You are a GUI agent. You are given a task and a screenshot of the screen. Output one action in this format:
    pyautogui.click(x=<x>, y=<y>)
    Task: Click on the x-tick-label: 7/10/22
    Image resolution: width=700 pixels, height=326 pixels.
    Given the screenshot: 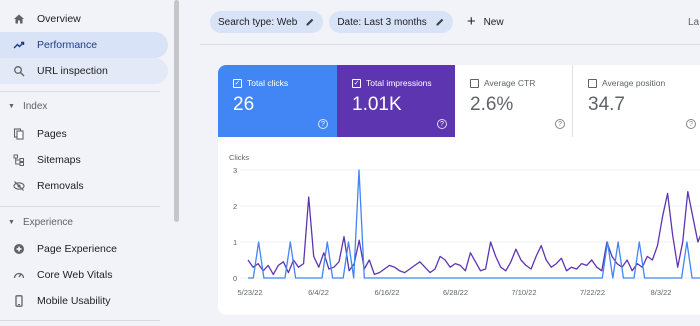 What is the action you would take?
    pyautogui.click(x=523, y=292)
    